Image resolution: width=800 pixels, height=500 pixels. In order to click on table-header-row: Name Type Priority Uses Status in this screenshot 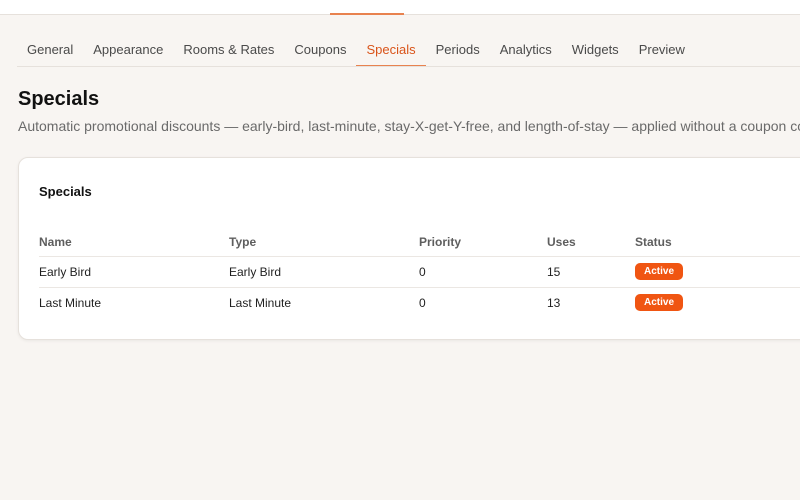, I will do `click(419, 242)`.